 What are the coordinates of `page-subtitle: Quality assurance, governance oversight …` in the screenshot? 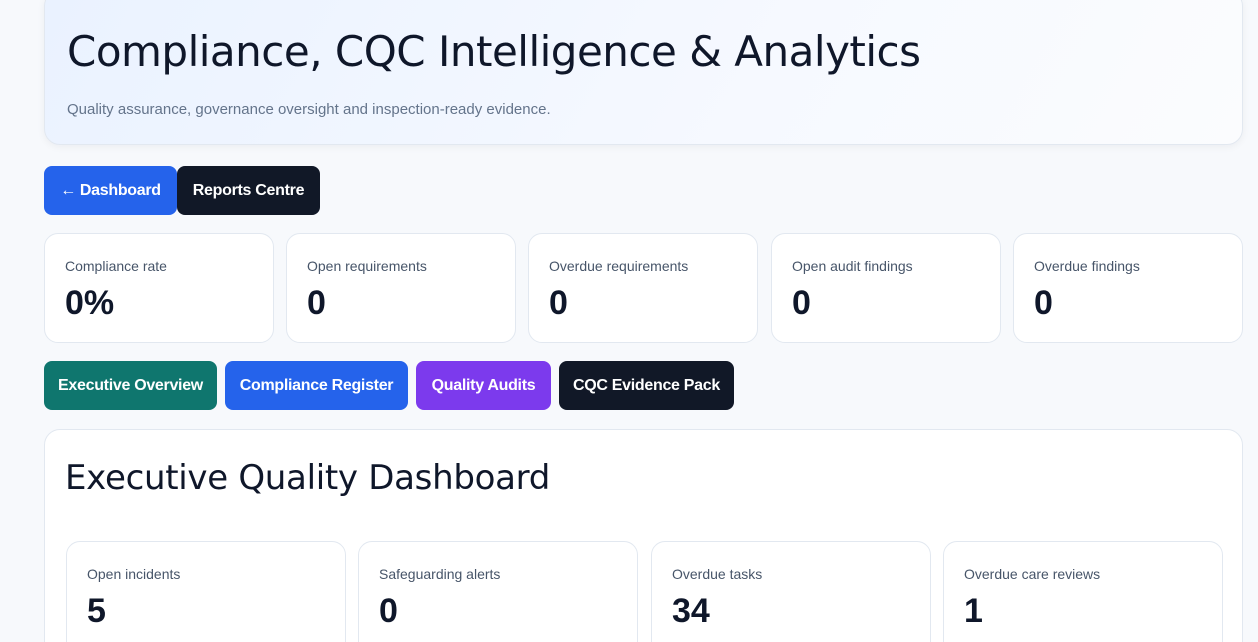 It's located at (309, 109).